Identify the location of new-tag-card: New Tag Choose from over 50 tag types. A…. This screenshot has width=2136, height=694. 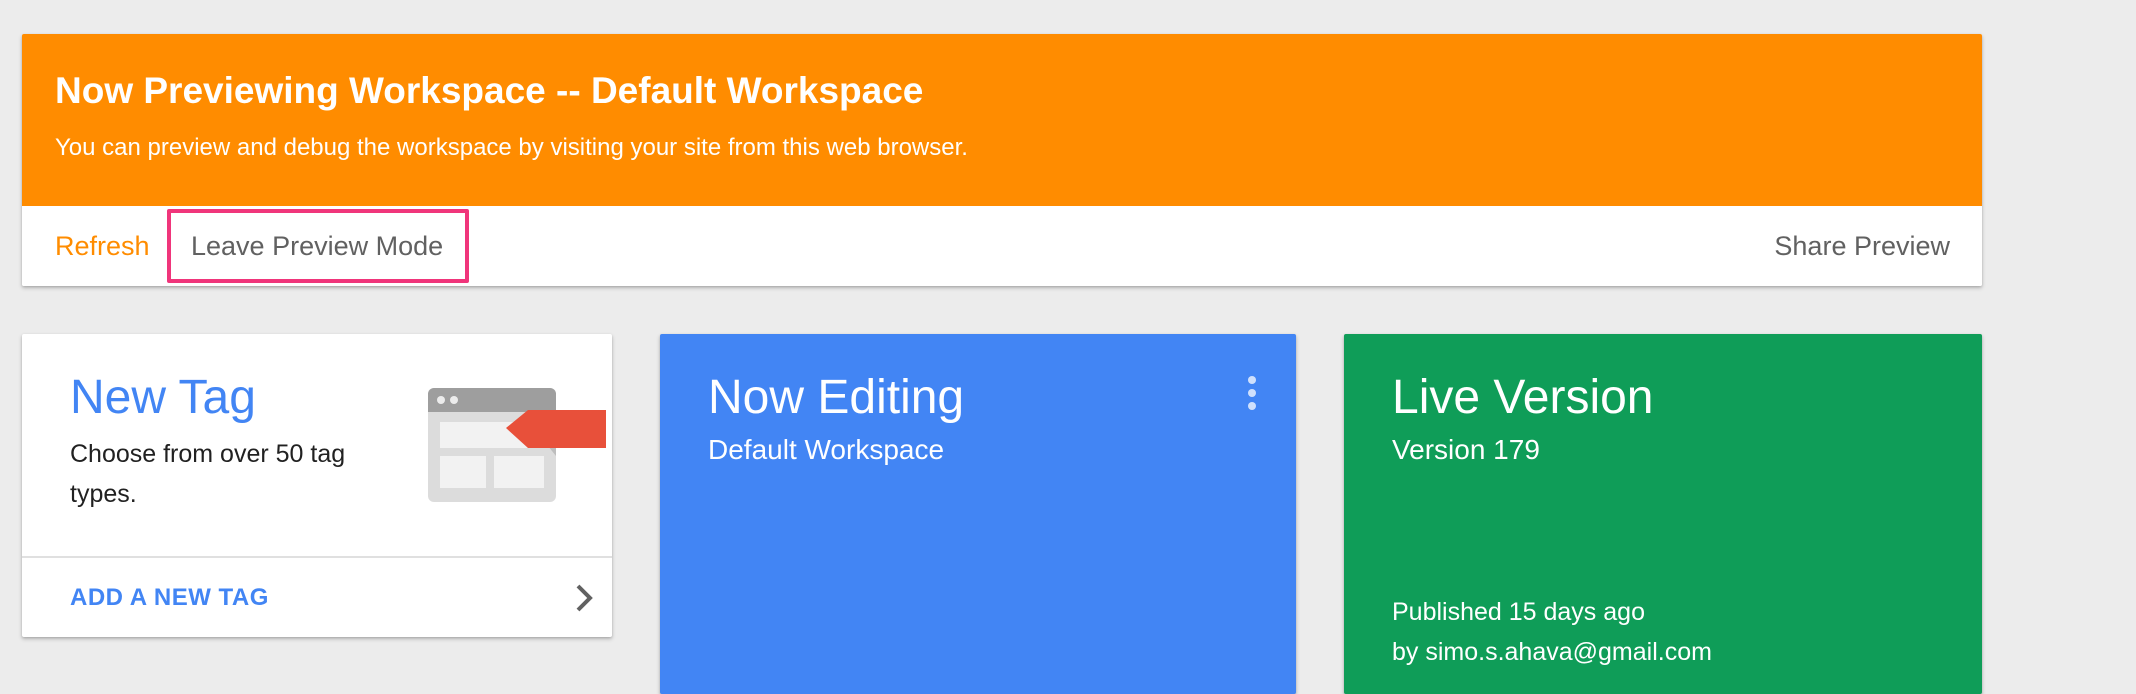
(317, 485).